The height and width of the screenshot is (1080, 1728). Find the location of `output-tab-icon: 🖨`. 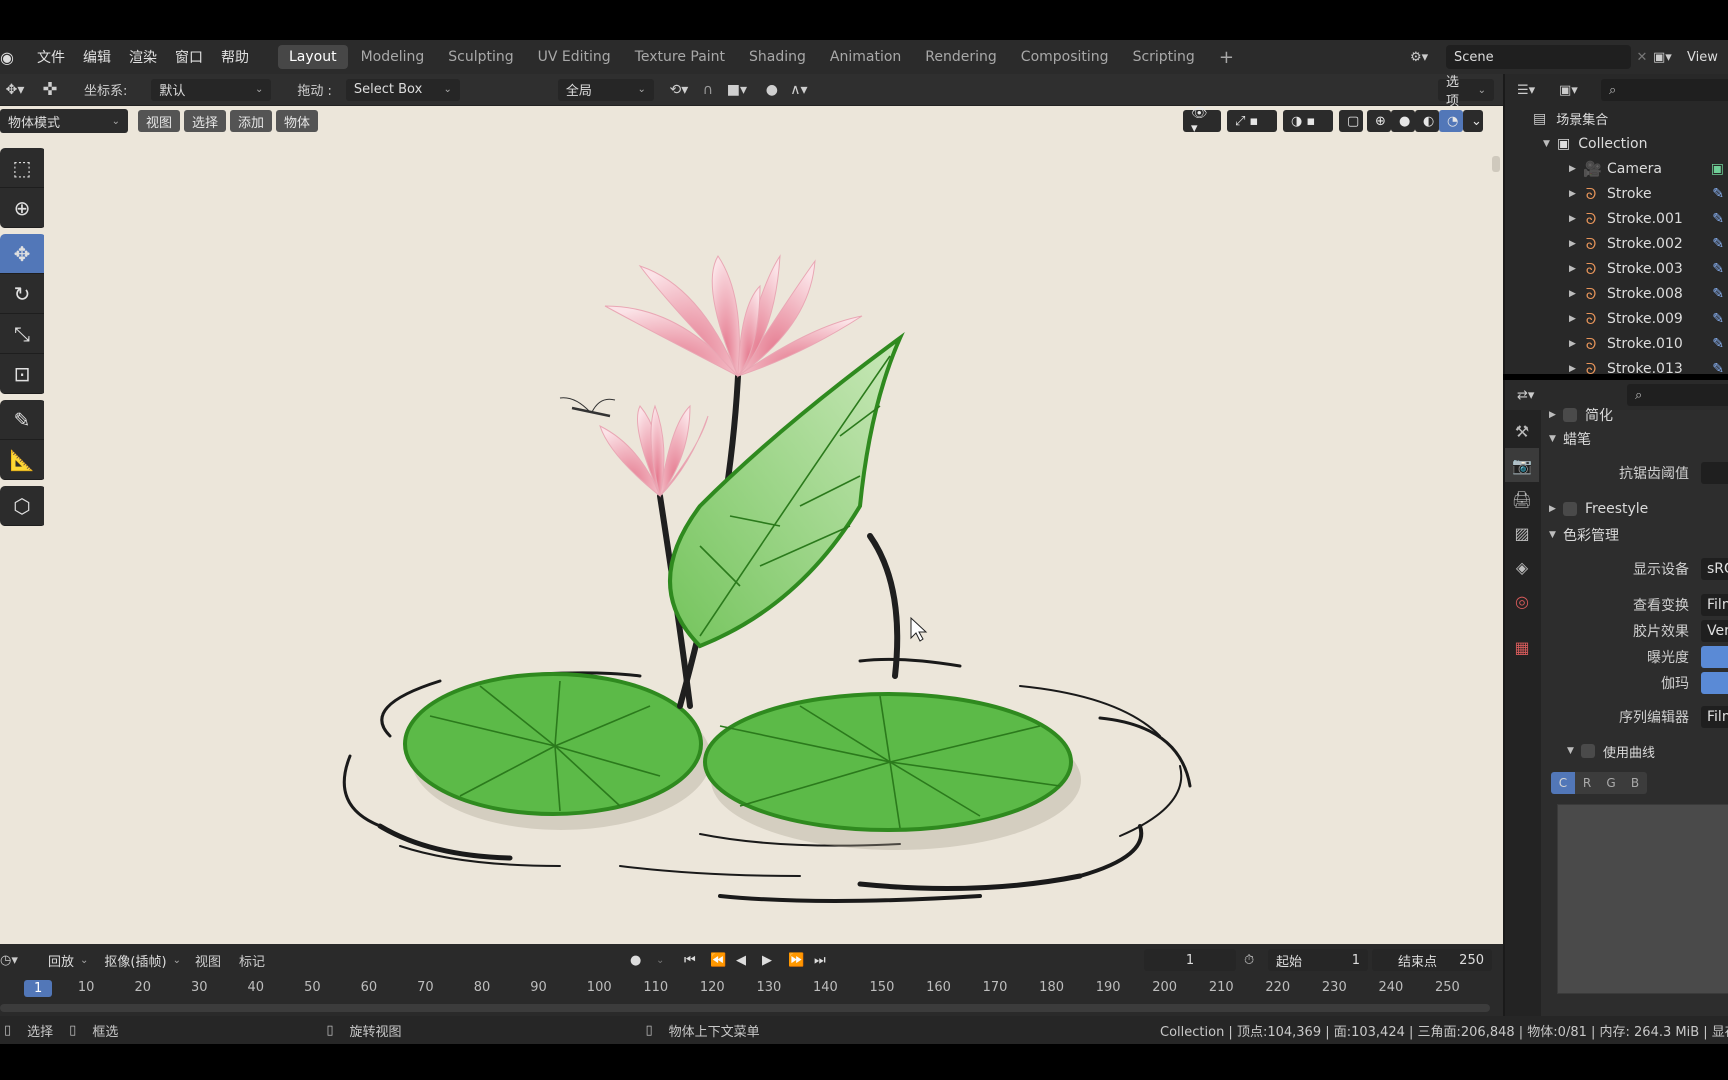

output-tab-icon: 🖨 is located at coordinates (1522, 499).